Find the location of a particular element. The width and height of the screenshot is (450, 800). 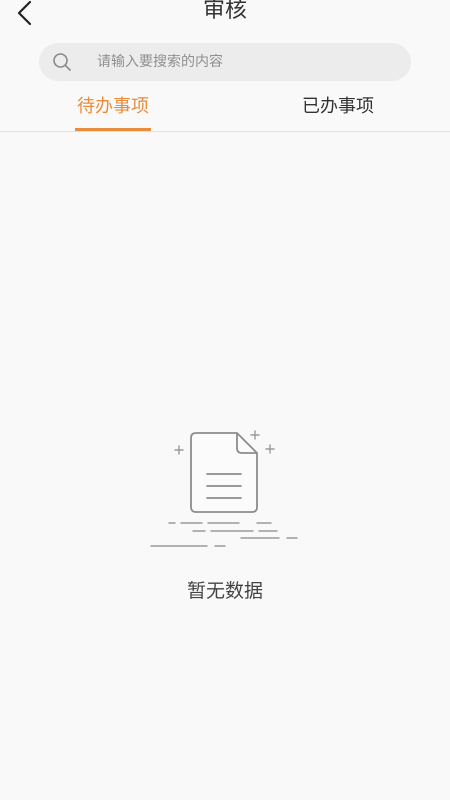

document-icon is located at coordinates (224, 488).